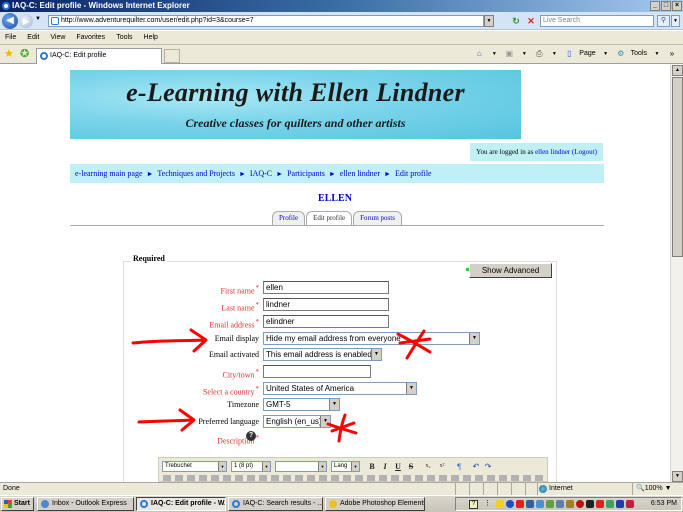 The image size is (683, 512). What do you see at coordinates (10, 37) in the screenshot?
I see `menu-file: File` at bounding box center [10, 37].